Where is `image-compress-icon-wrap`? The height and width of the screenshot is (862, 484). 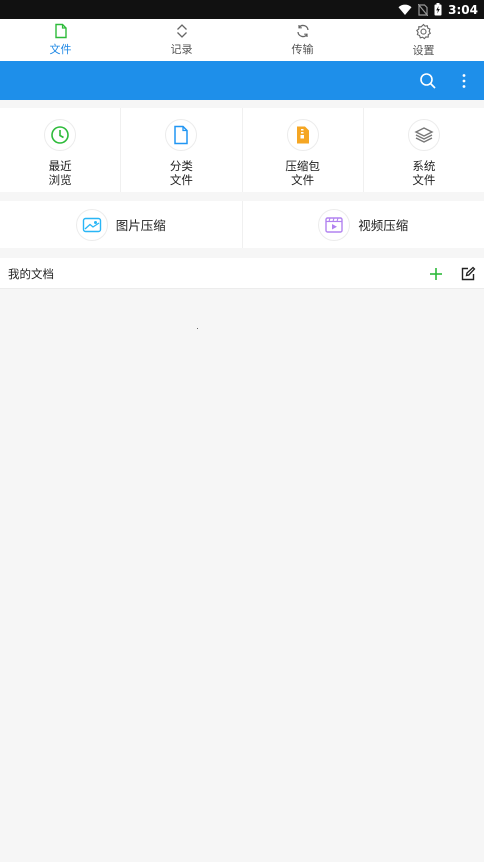 image-compress-icon-wrap is located at coordinates (91, 224).